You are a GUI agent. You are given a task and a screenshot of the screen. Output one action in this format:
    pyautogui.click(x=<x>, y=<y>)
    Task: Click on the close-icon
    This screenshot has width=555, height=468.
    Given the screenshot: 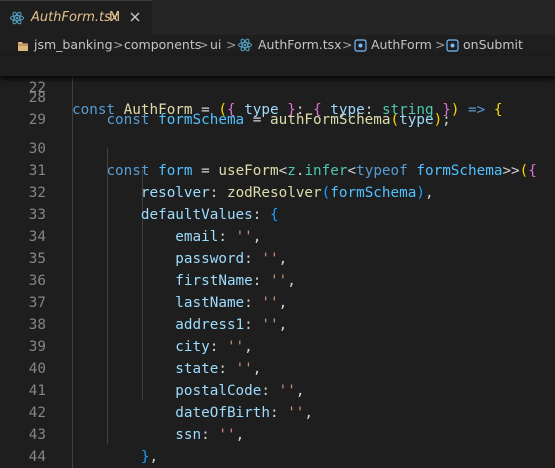 What is the action you would take?
    pyautogui.click(x=135, y=17)
    